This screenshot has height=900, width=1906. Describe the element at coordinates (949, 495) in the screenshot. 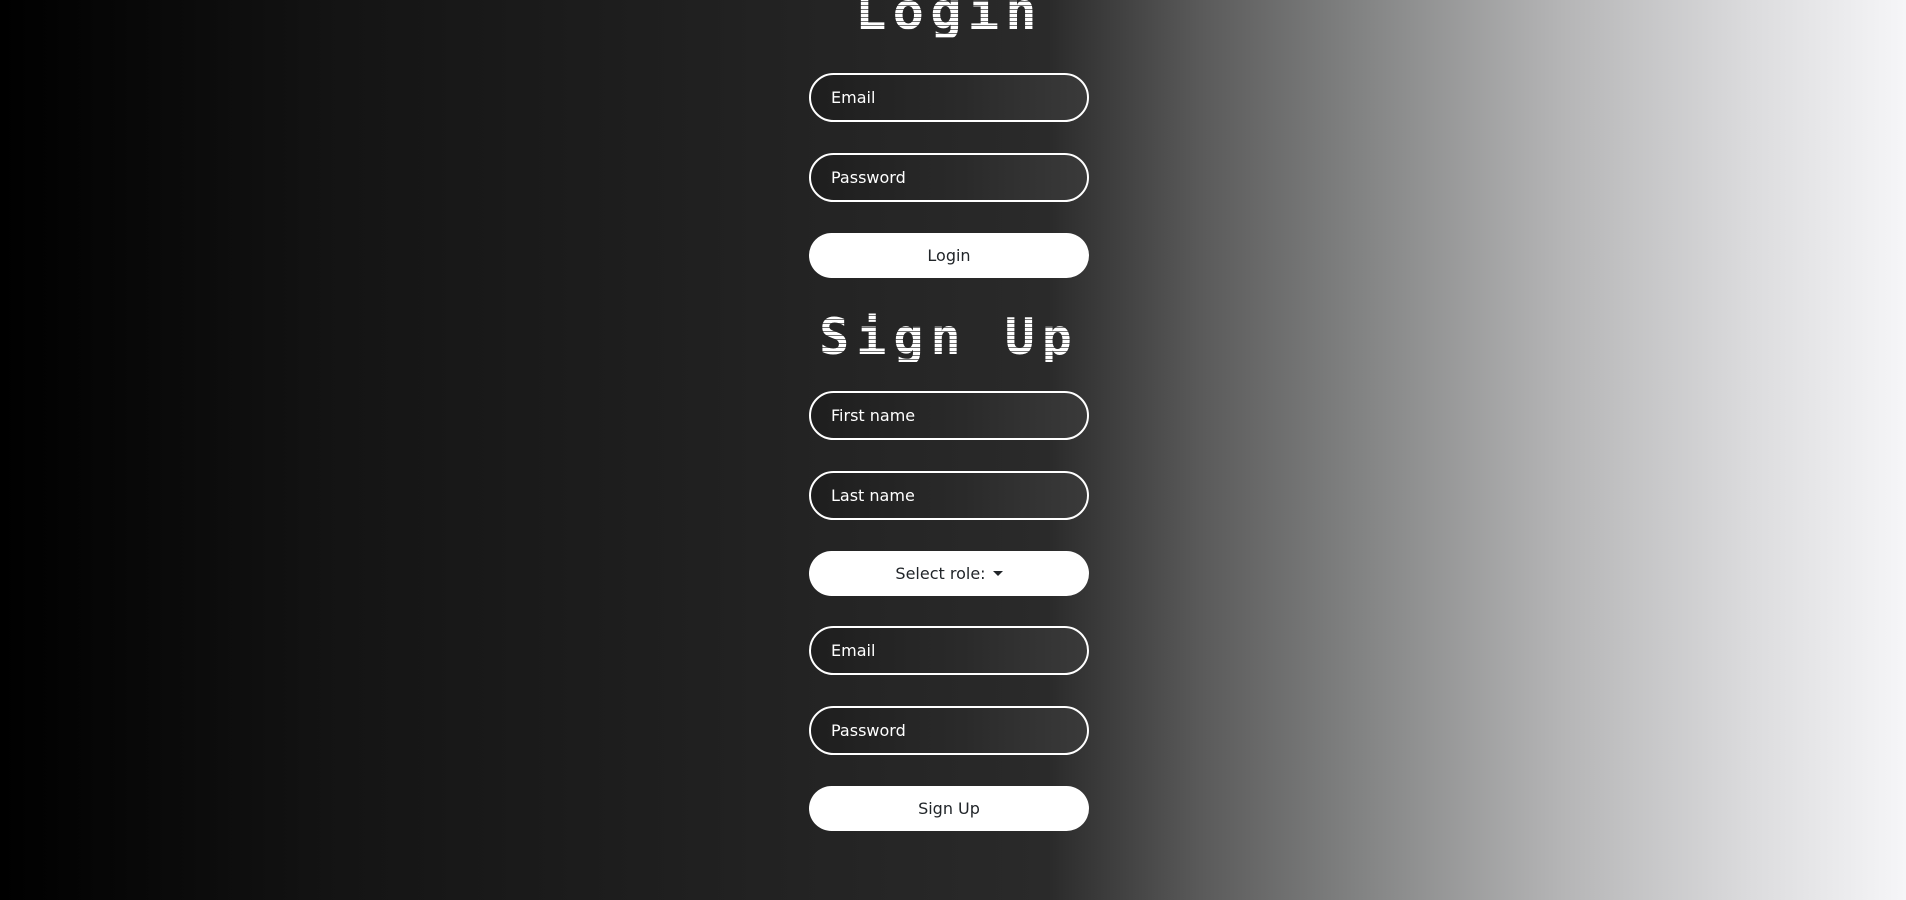

I see `signup-last-name-input` at that location.